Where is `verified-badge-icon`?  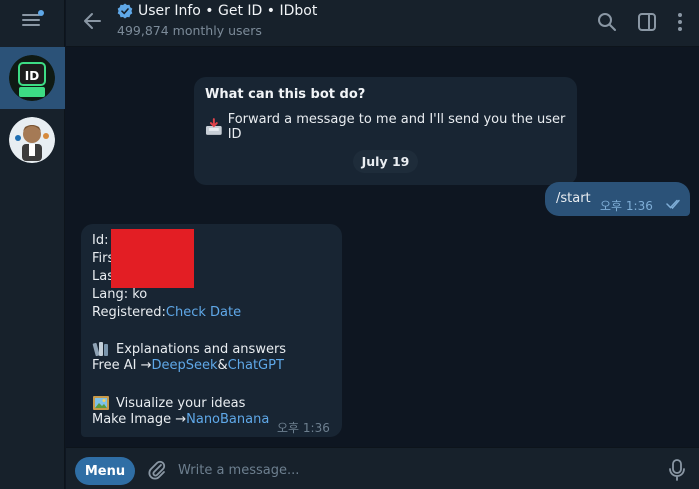 verified-badge-icon is located at coordinates (125, 11).